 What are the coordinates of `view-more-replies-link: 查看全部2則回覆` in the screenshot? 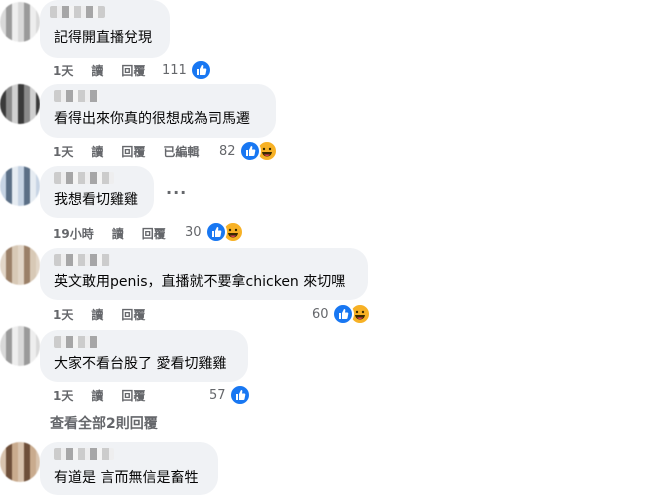 It's located at (104, 423).